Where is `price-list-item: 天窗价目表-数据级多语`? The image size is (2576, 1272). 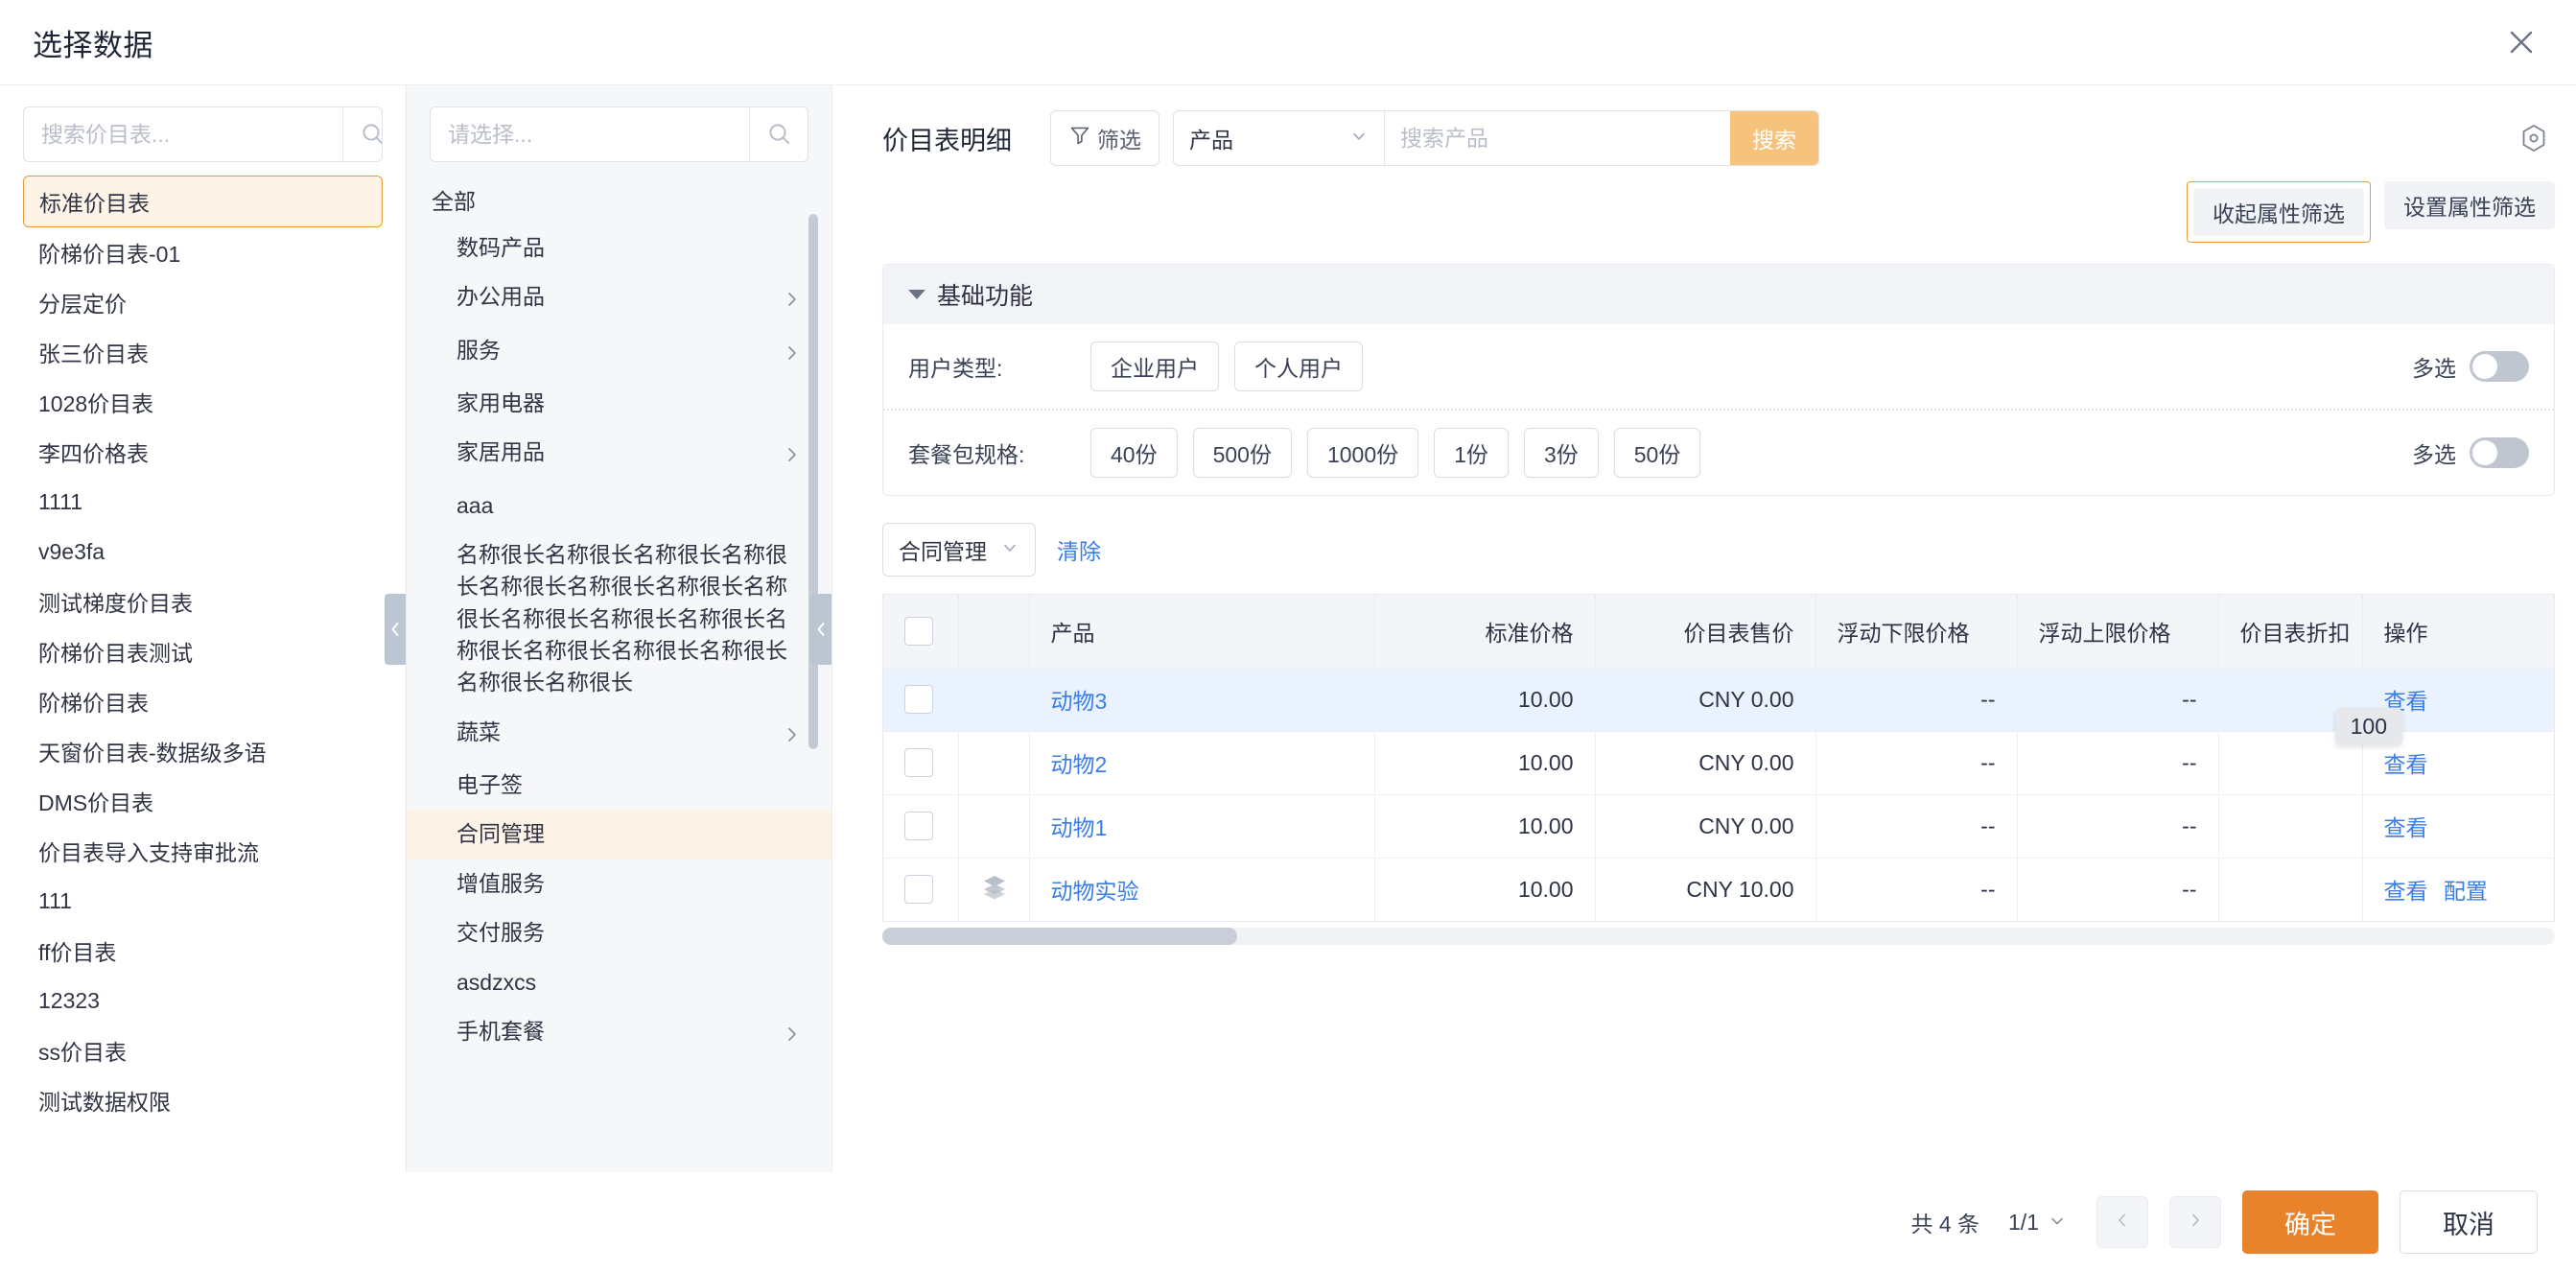
price-list-item: 天窗价目表-数据级多语 is located at coordinates (203, 751).